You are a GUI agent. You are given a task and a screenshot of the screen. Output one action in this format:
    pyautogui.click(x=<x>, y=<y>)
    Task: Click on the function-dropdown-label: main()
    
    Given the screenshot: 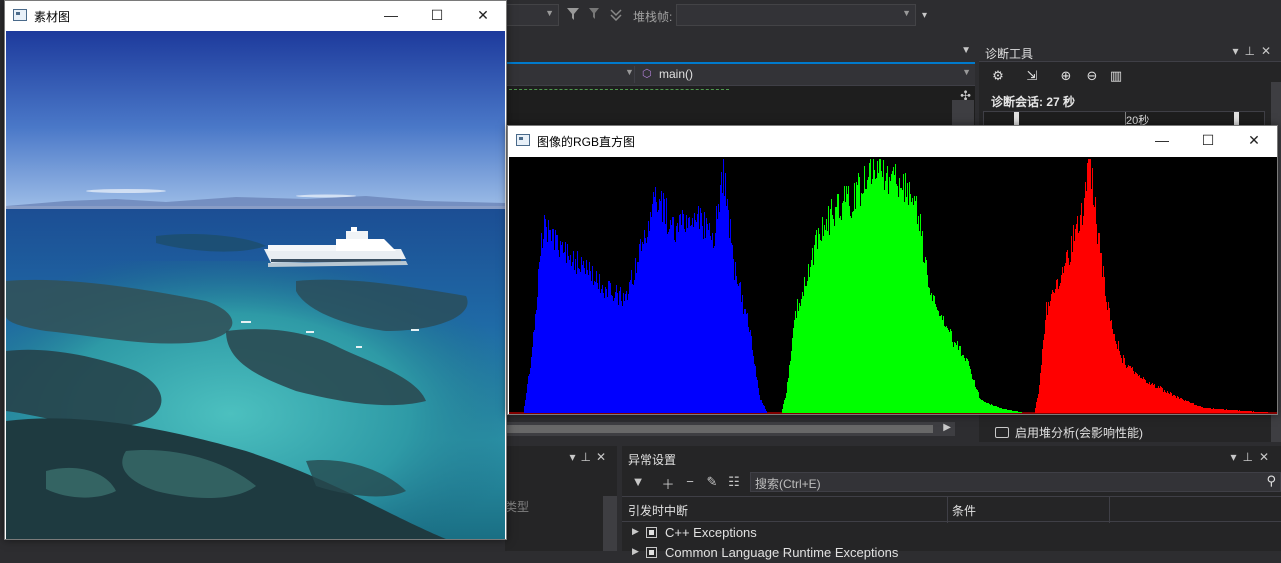 What is the action you would take?
    pyautogui.click(x=676, y=74)
    